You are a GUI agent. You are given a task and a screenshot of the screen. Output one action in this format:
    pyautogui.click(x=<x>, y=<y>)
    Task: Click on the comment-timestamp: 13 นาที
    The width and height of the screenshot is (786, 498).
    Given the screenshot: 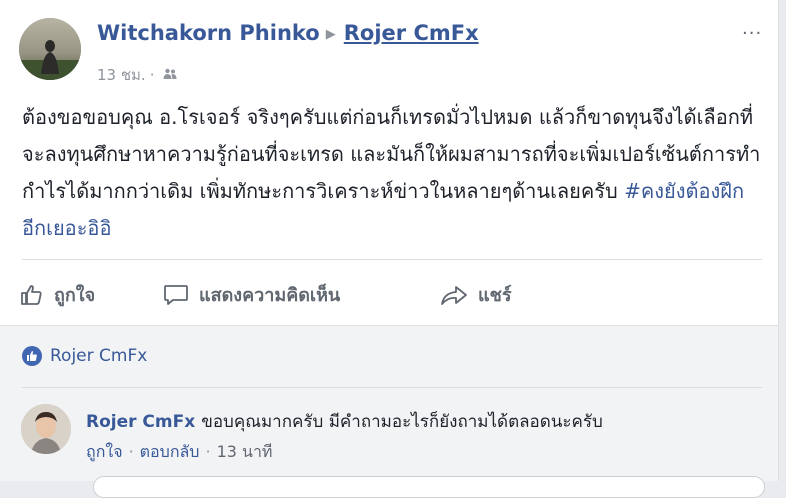 What is the action you would take?
    pyautogui.click(x=245, y=451)
    